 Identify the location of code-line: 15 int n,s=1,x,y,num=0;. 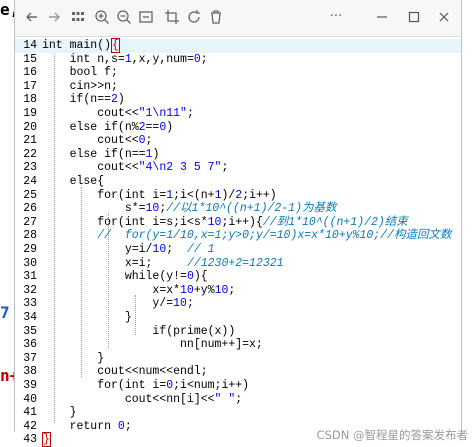
(238, 60).